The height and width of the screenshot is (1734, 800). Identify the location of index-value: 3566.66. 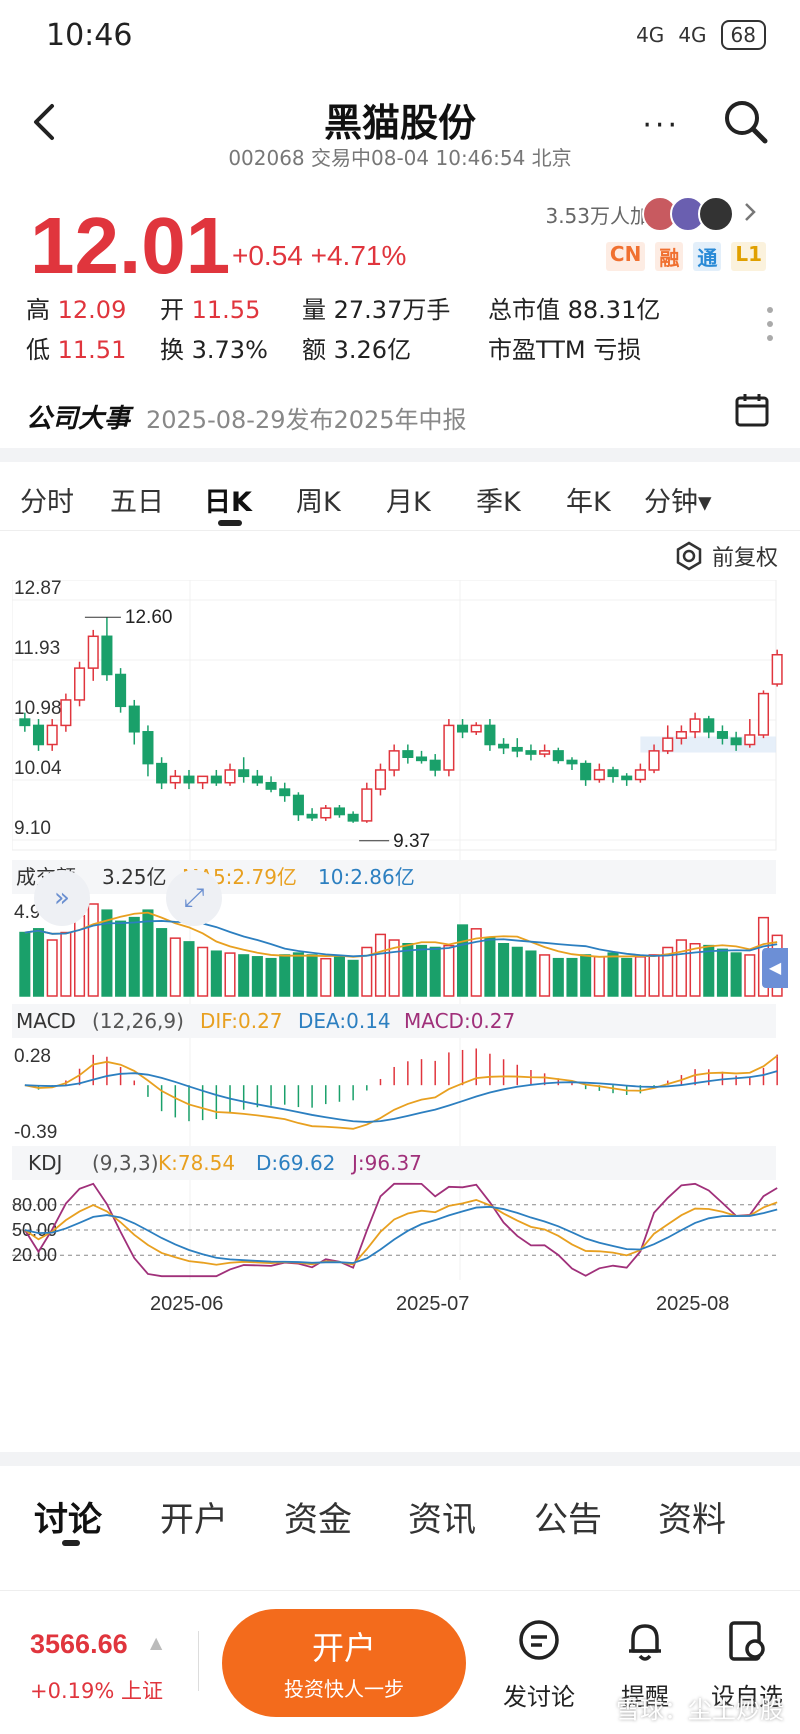
(79, 1644).